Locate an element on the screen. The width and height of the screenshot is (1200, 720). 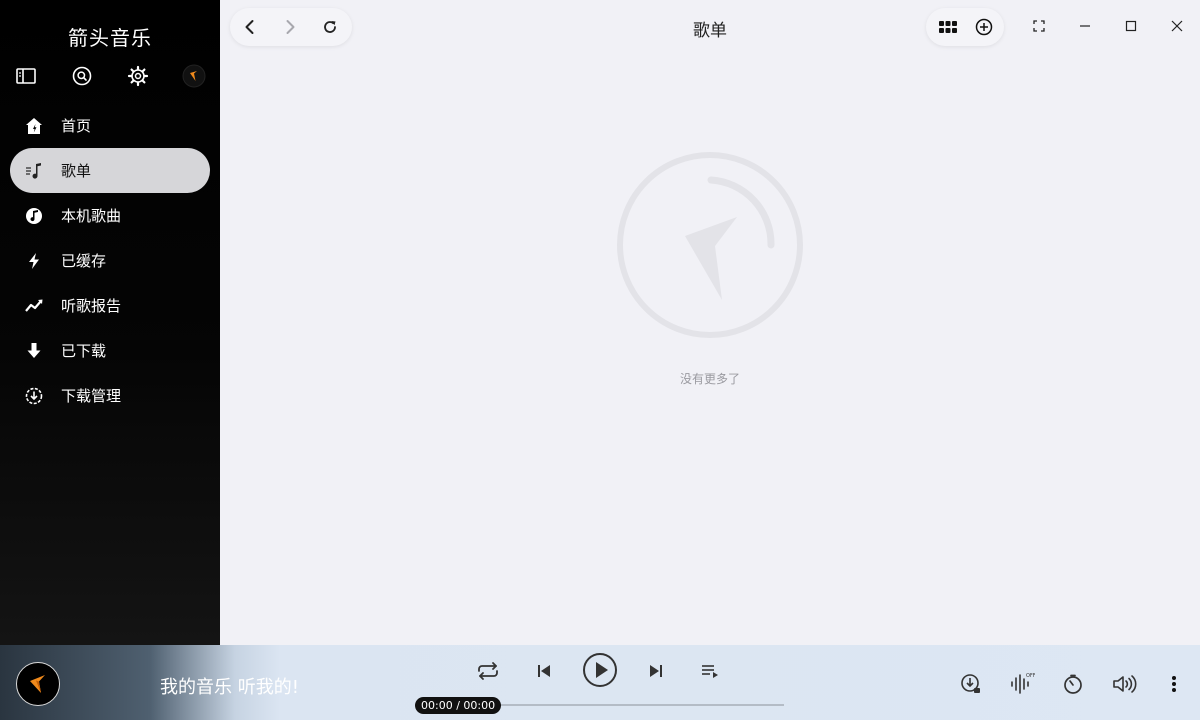
volume-icon is located at coordinates (1125, 684).